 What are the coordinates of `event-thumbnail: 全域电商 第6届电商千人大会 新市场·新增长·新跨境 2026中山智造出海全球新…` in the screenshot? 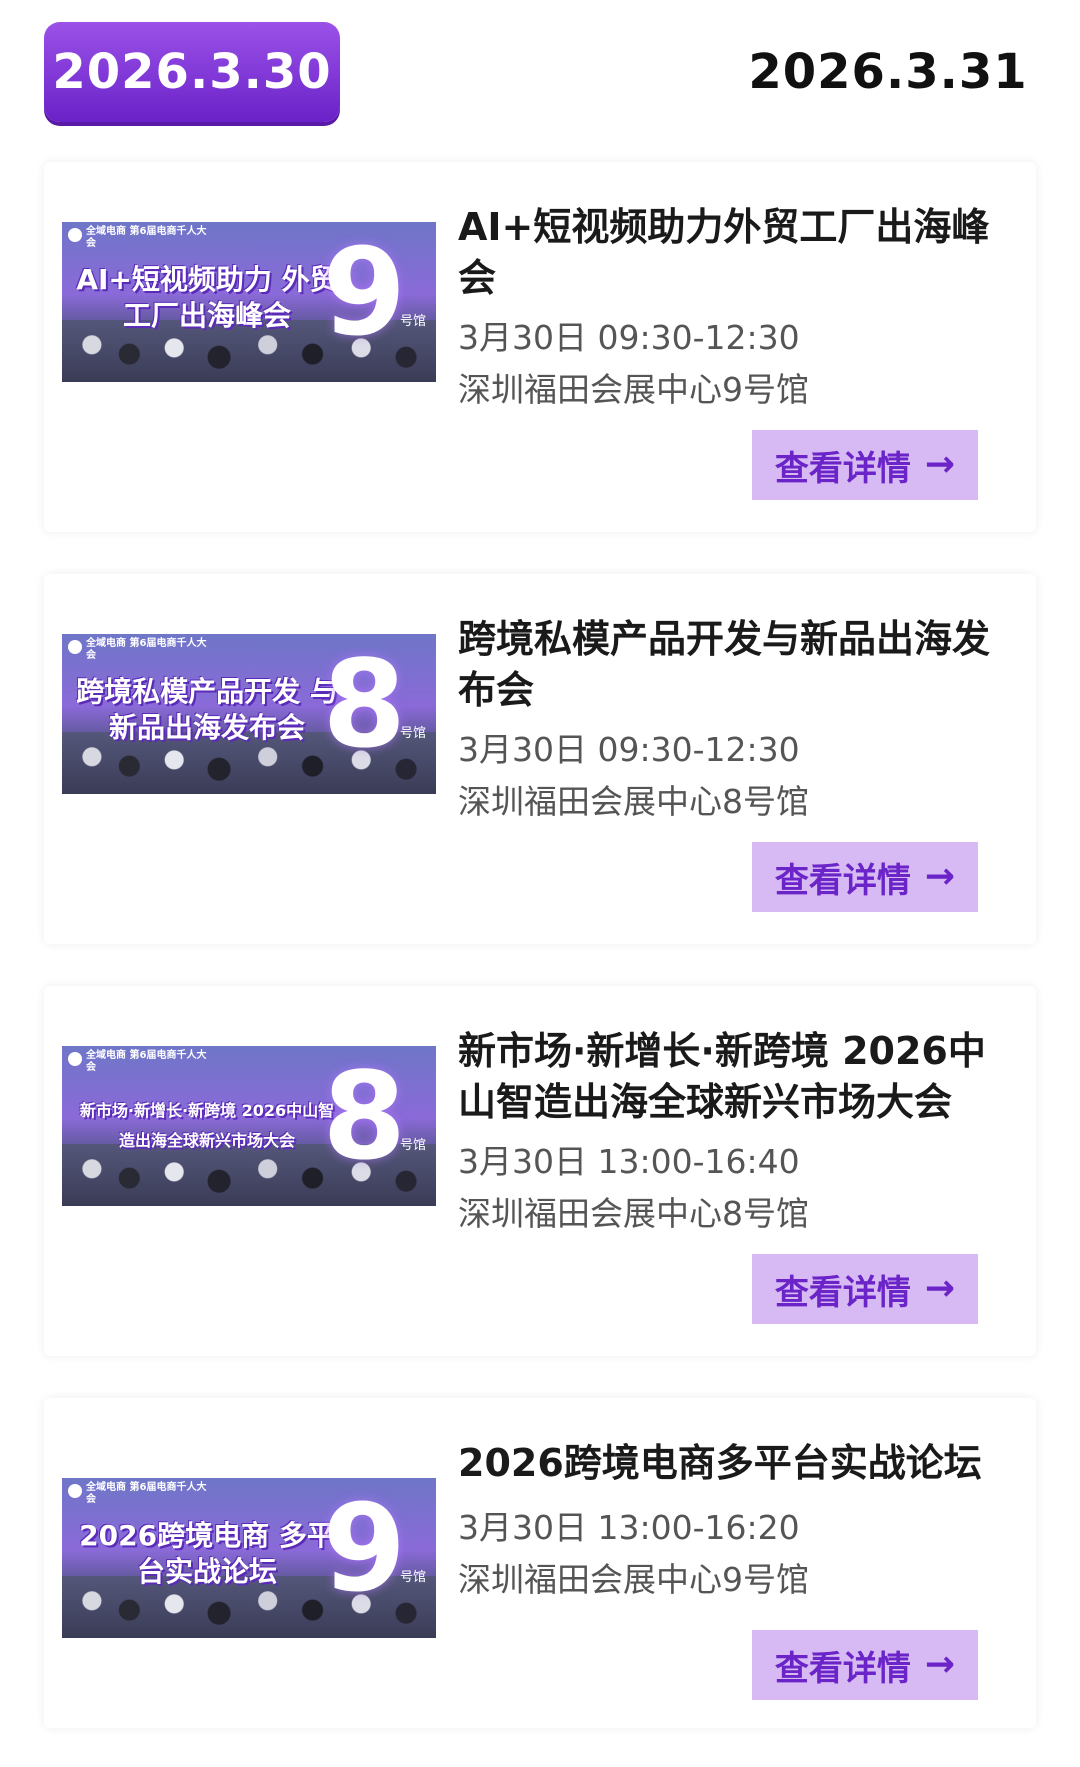 It's located at (249, 1126).